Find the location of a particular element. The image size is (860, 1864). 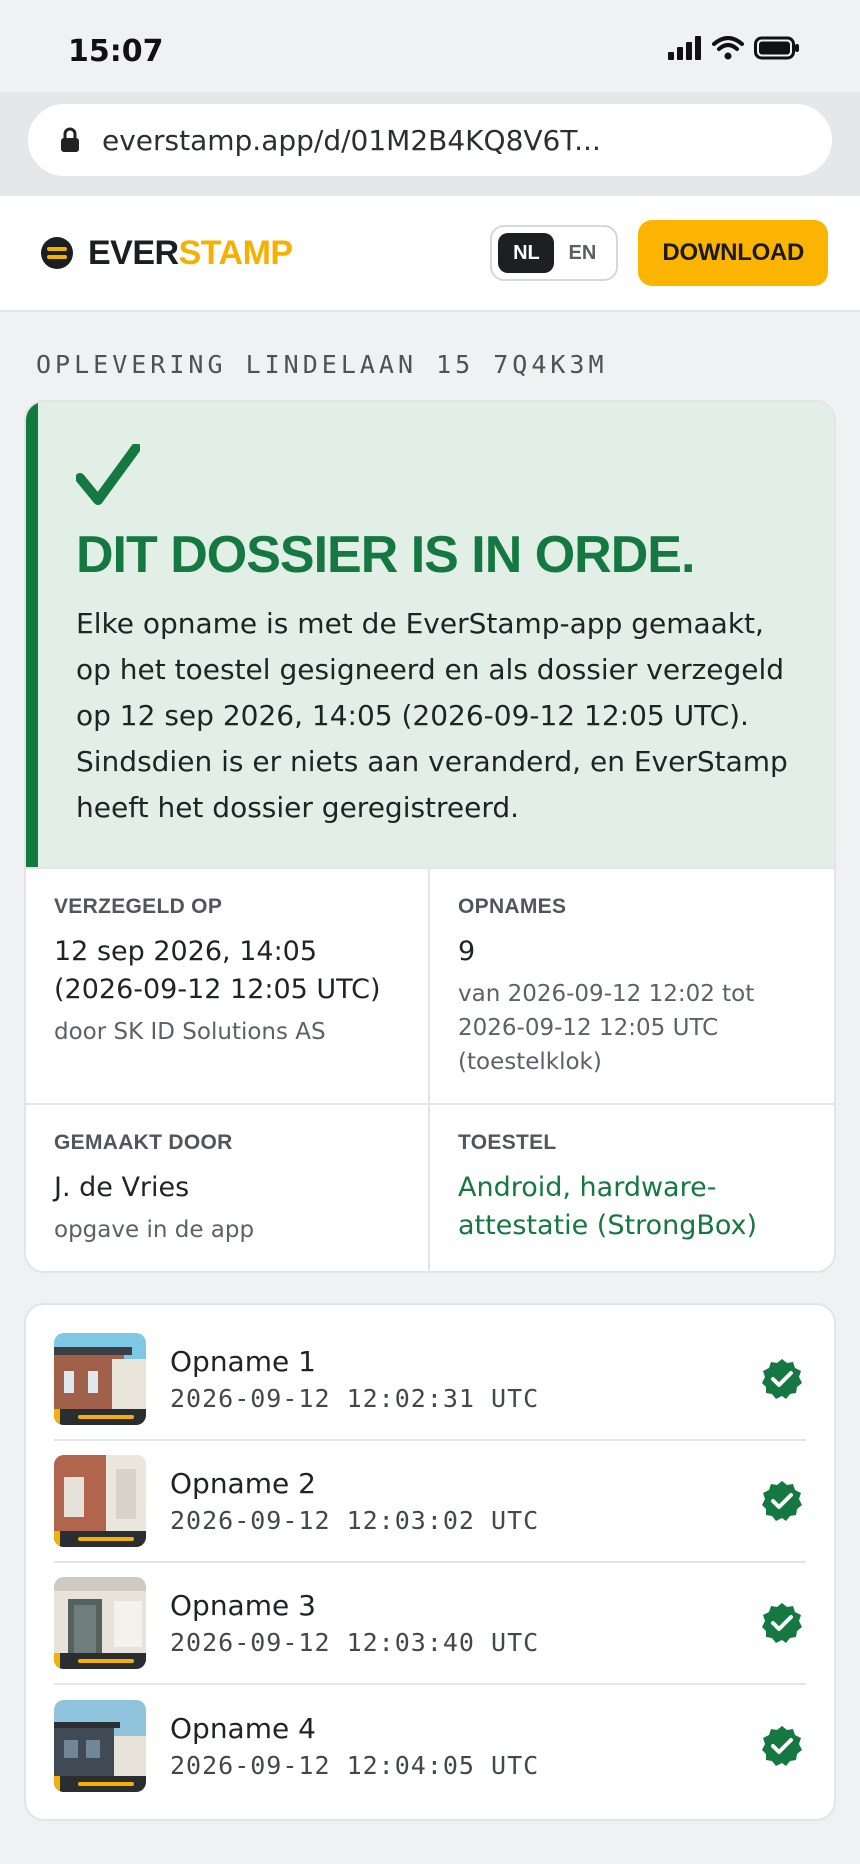

recording-timestamp: 2026-09-12 12:04:05 UTC is located at coordinates (355, 1765).